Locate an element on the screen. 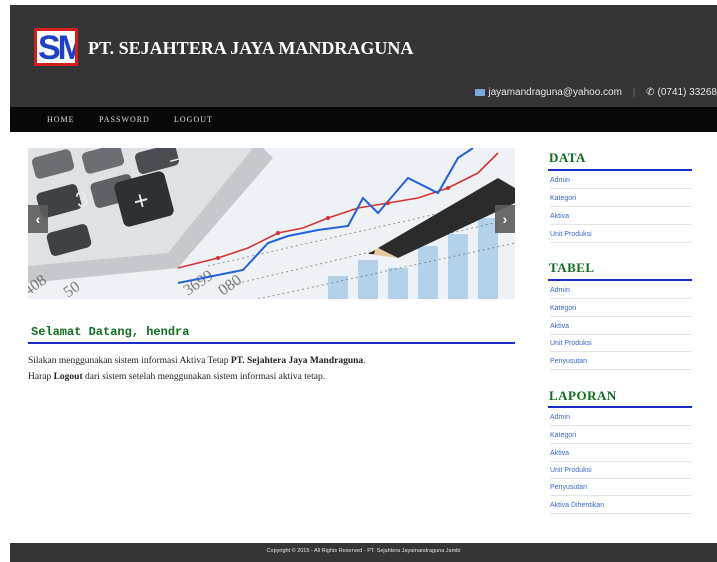 The height and width of the screenshot is (562, 717). logo-text: SM is located at coordinates (56, 47).